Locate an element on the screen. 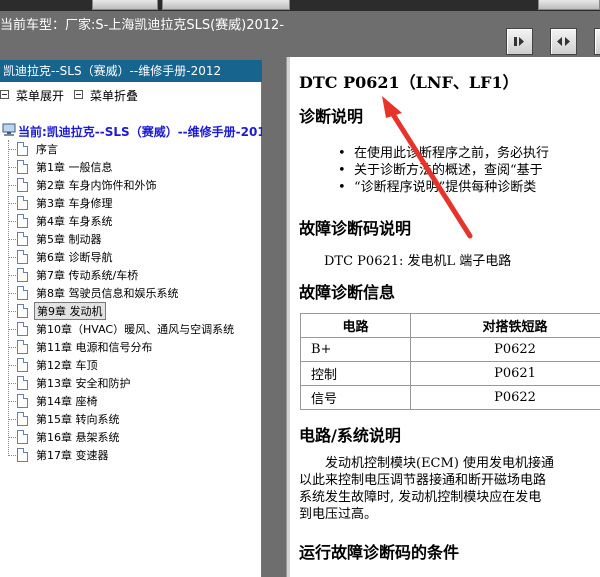 This screenshot has width=600, height=577. table-header-row: 电路 对搭铁短路 is located at coordinates (450, 325).